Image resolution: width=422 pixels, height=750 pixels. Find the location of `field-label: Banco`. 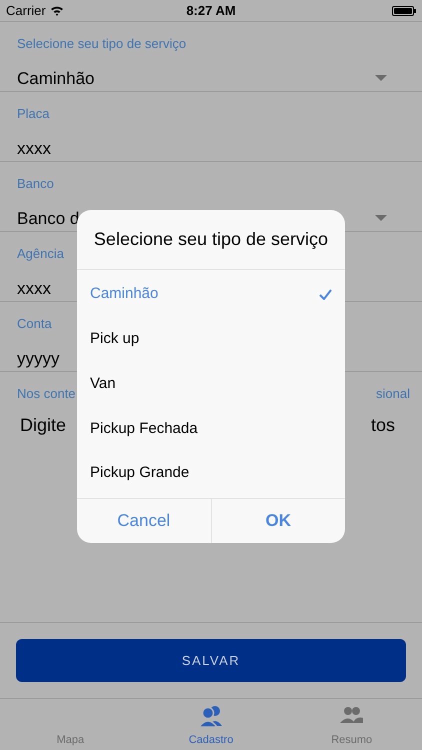

field-label: Banco is located at coordinates (35, 184).